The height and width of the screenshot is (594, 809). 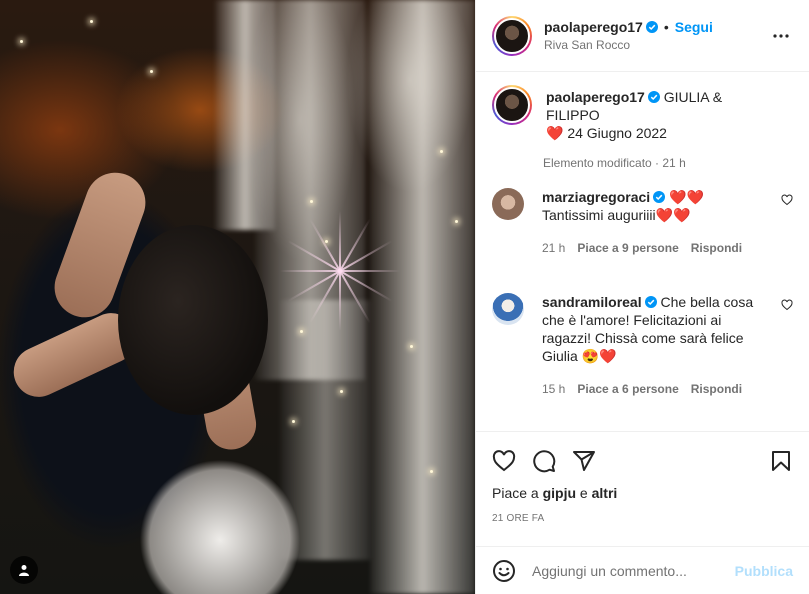 What do you see at coordinates (512, 35) in the screenshot?
I see `author-avatar` at bounding box center [512, 35].